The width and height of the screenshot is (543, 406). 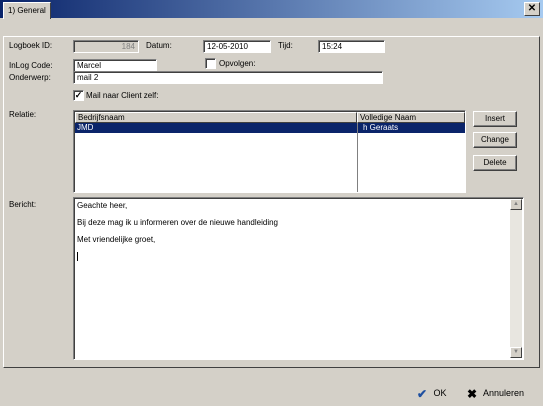 What do you see at coordinates (228, 77) in the screenshot?
I see `onderwerp-field: mail 2` at bounding box center [228, 77].